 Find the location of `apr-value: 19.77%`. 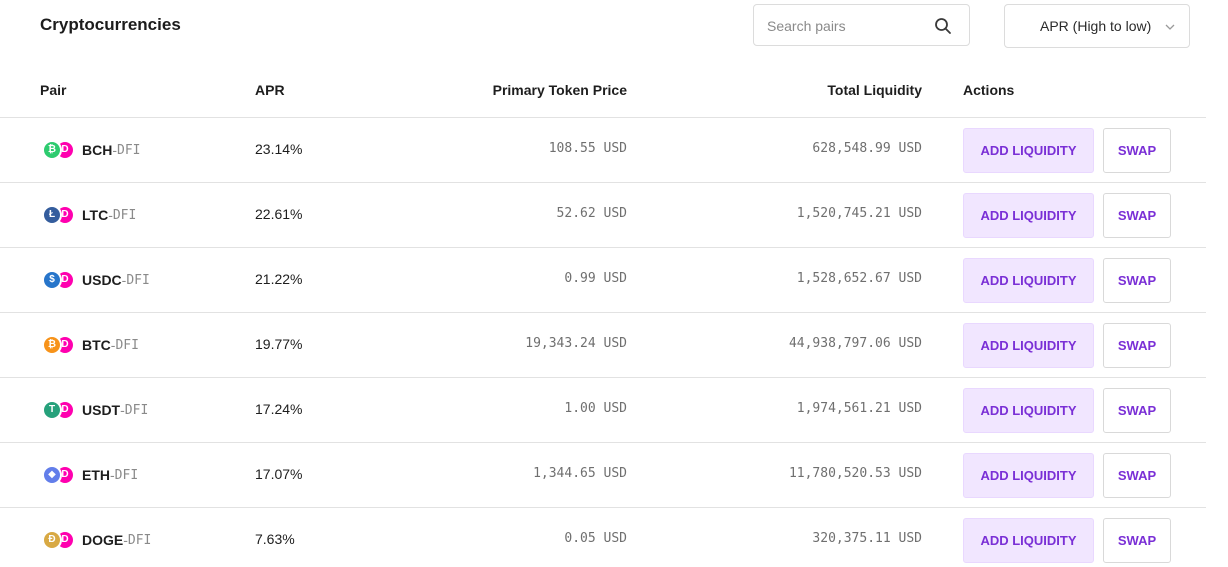

apr-value: 19.77% is located at coordinates (279, 344).